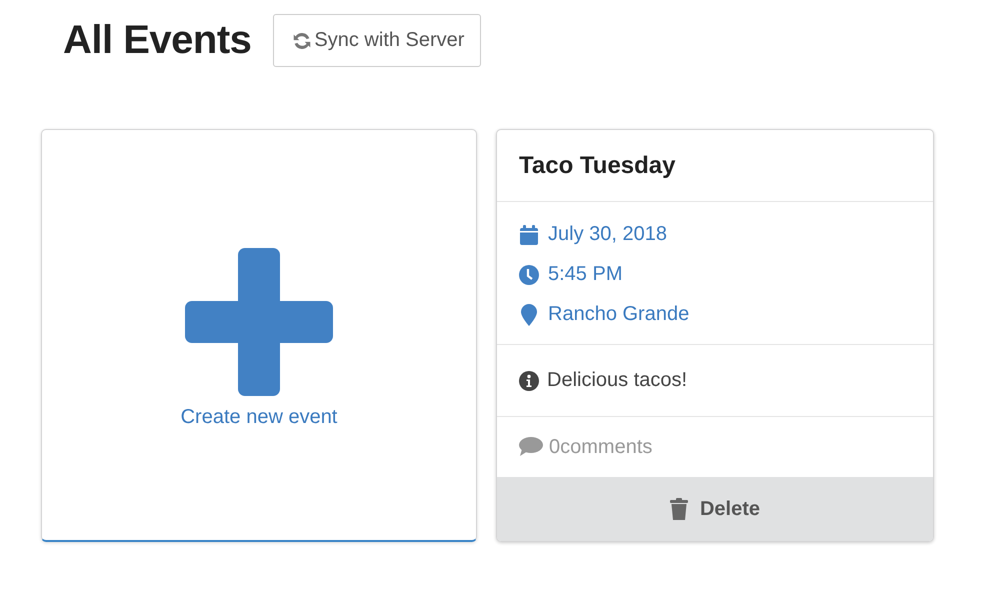 The image size is (995, 590). I want to click on clock-icon, so click(529, 274).